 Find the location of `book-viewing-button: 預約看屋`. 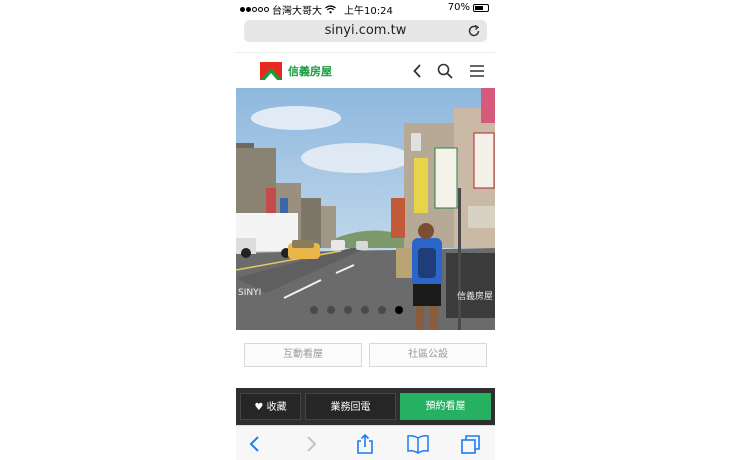

book-viewing-button: 預約看屋 is located at coordinates (445, 406).